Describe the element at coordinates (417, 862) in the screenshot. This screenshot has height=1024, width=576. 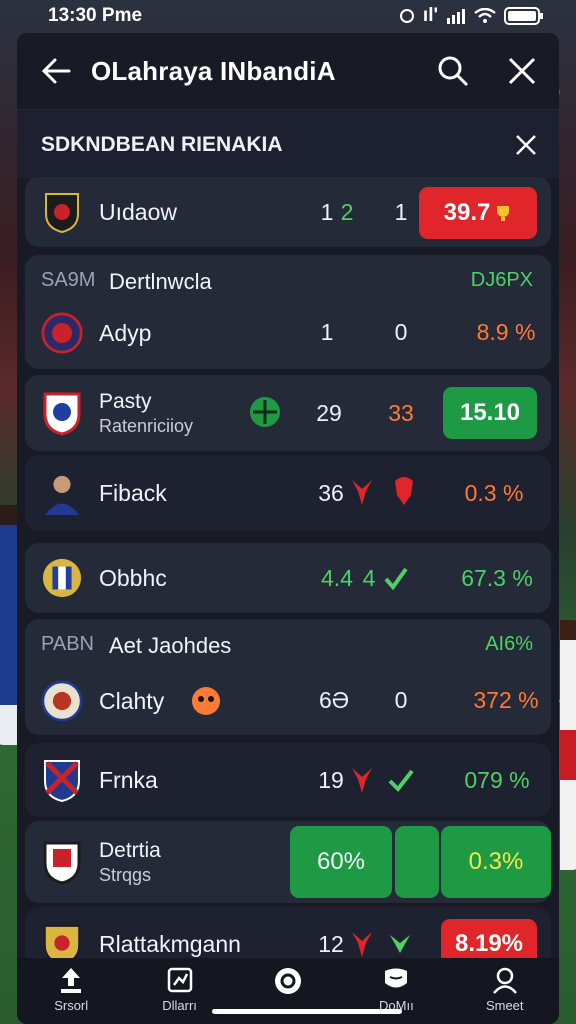
I see `percentage-badge-middle` at that location.